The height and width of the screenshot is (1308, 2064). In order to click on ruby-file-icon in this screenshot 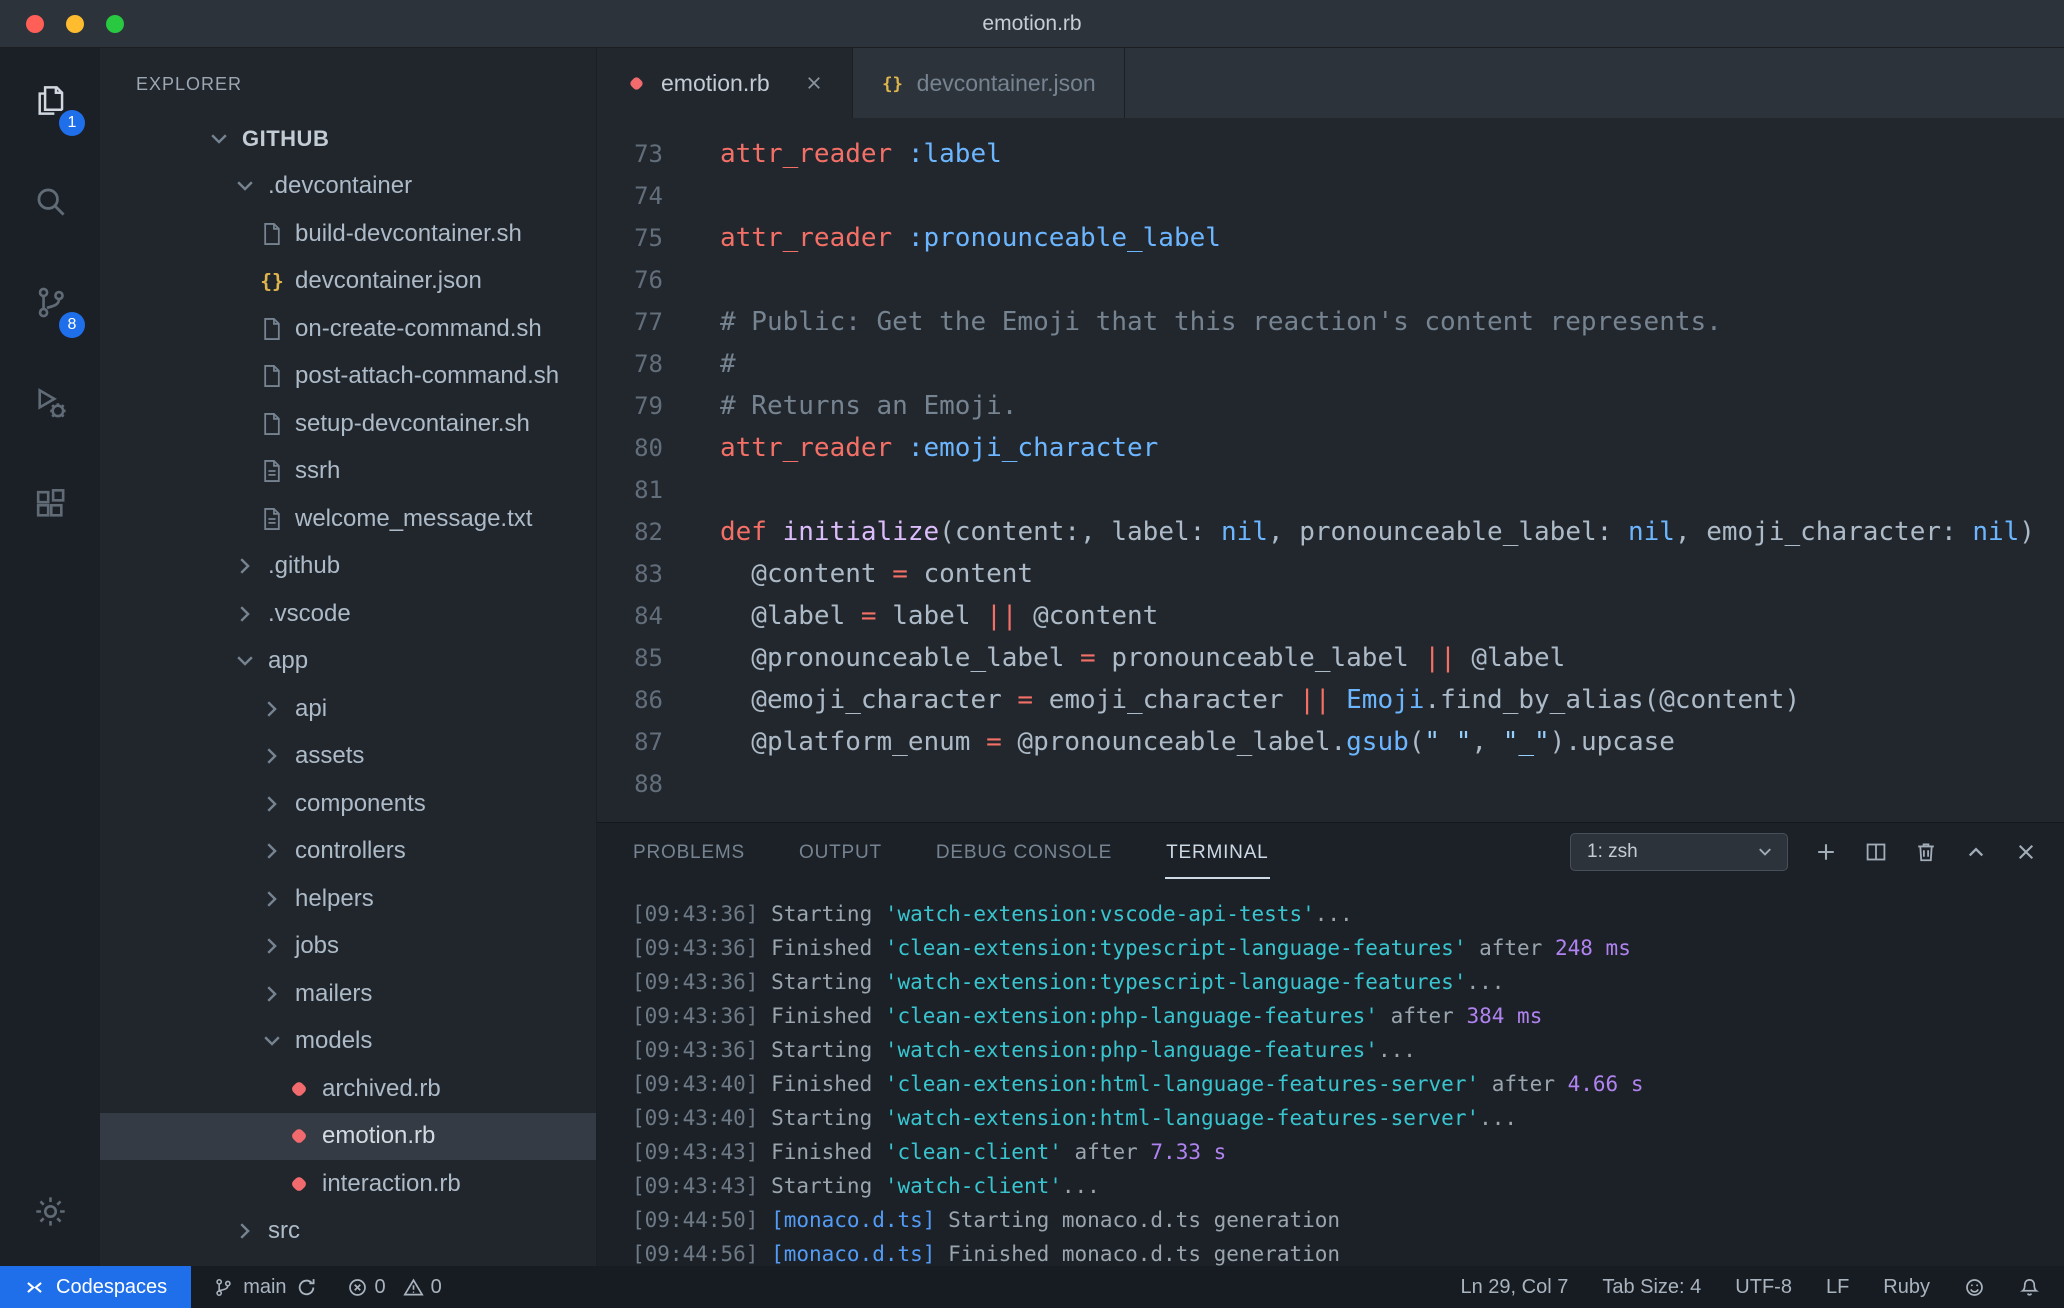, I will do `click(299, 1136)`.